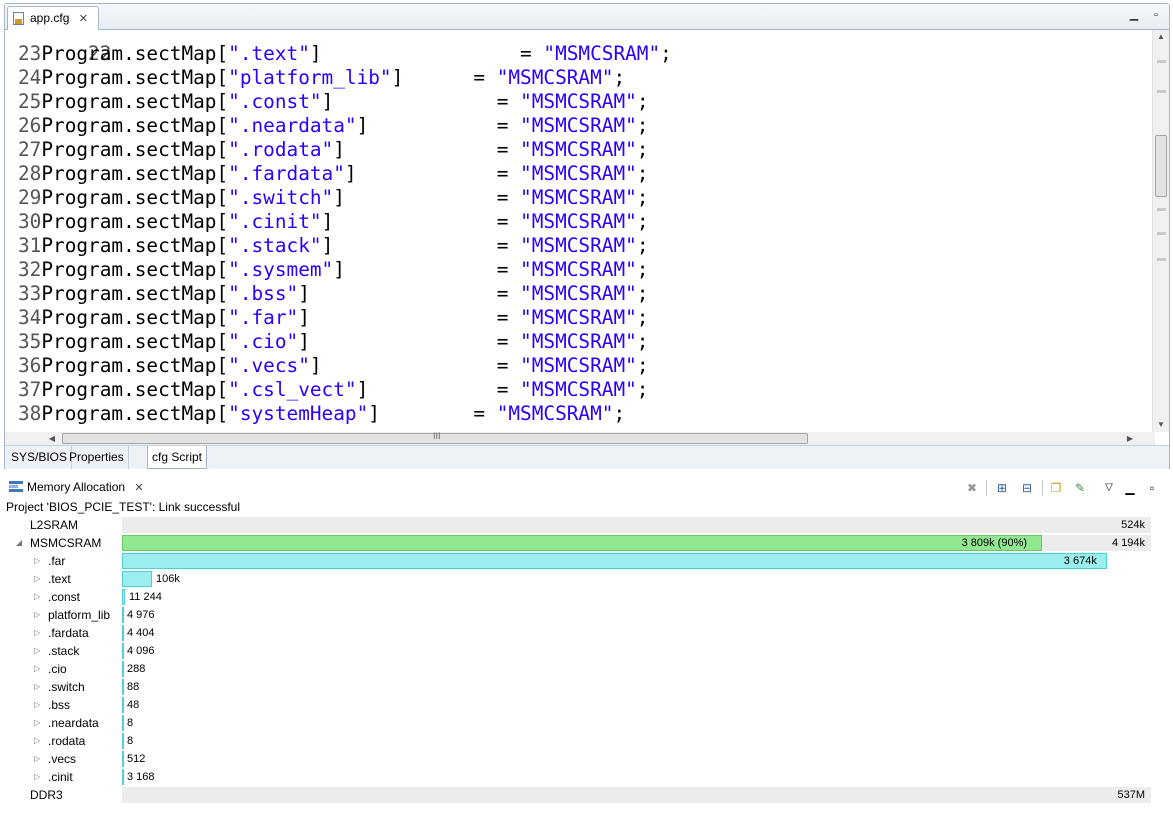 This screenshot has width=1173, height=839. Describe the element at coordinates (577, 543) in the screenshot. I see `memory-region-row: ◢ MSMCSRAM 3 809k (90%) 4 194k` at that location.